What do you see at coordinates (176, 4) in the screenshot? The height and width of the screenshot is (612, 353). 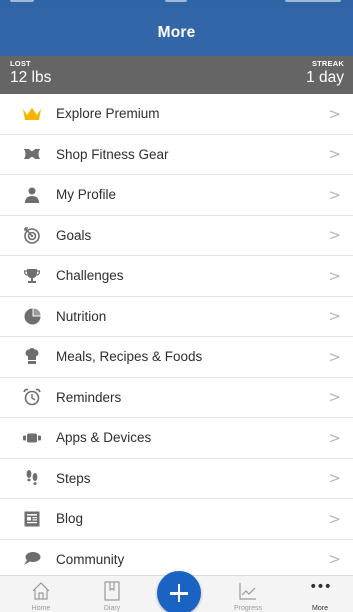 I see `status-bar` at bounding box center [176, 4].